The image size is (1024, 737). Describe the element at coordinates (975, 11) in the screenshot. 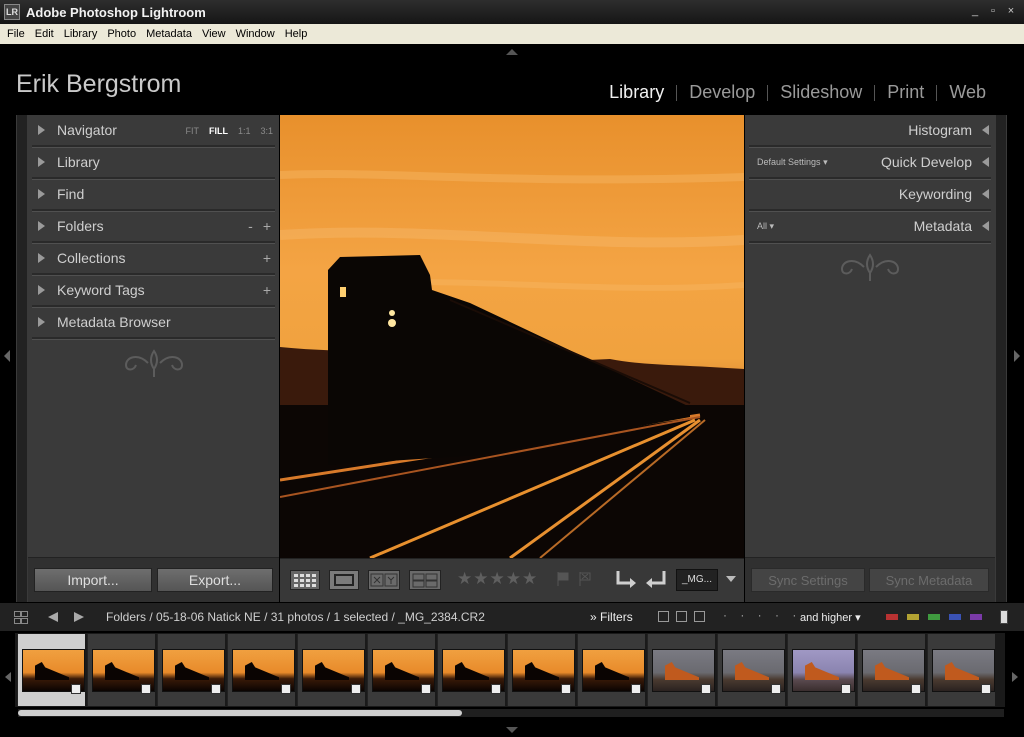

I see `minimize-icon: _` at that location.